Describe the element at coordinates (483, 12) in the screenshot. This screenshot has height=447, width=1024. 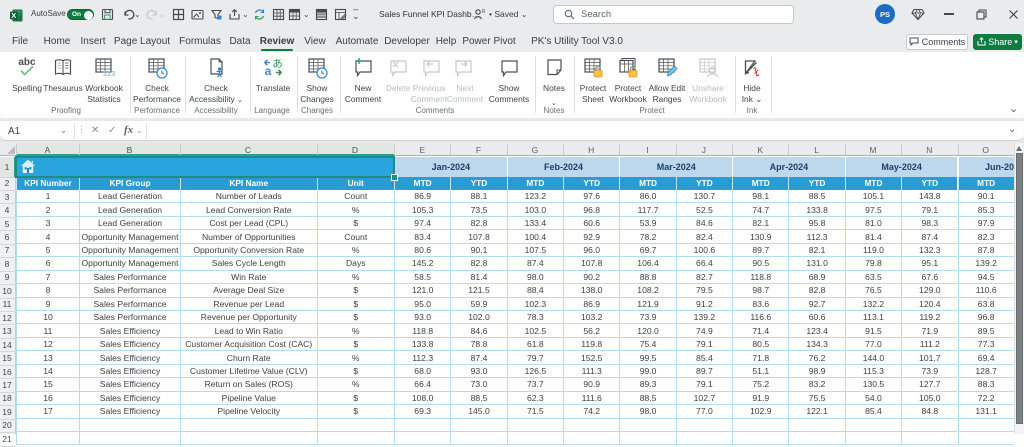
I see `svg-text: R` at that location.